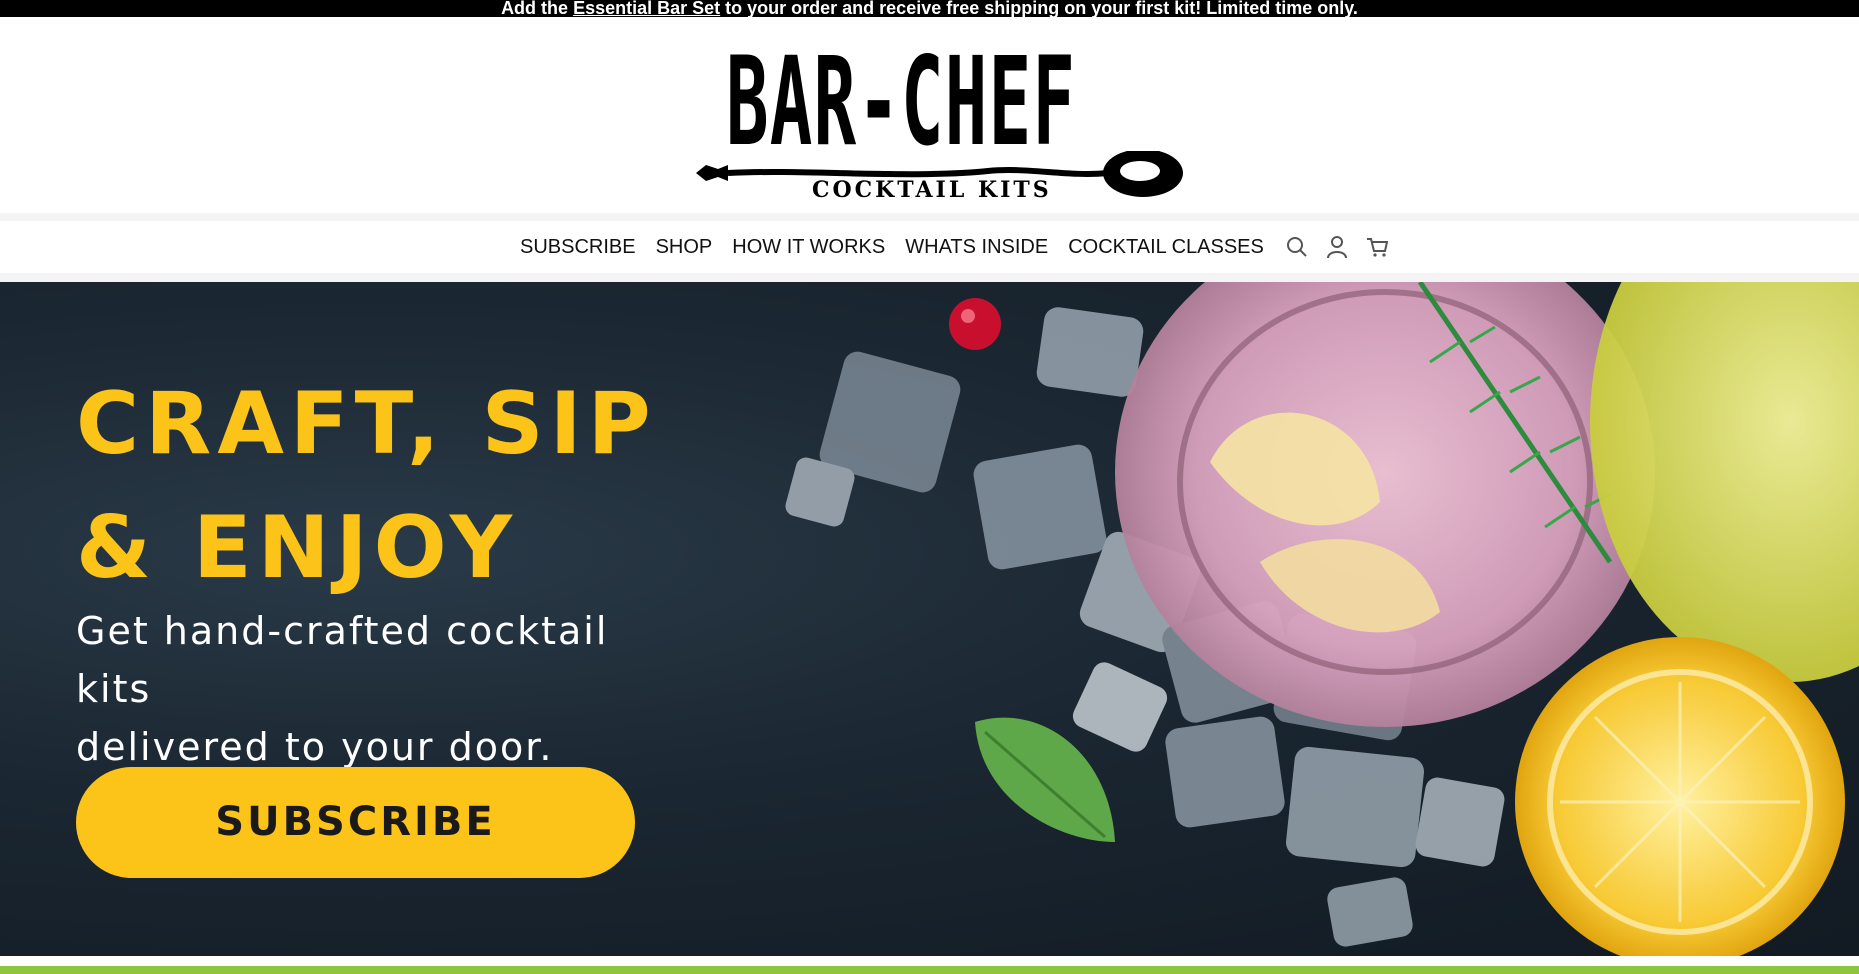 The width and height of the screenshot is (1859, 974). What do you see at coordinates (1166, 247) in the screenshot?
I see `nav-item-cocktail-classes: COCKTAIL CLASSES` at bounding box center [1166, 247].